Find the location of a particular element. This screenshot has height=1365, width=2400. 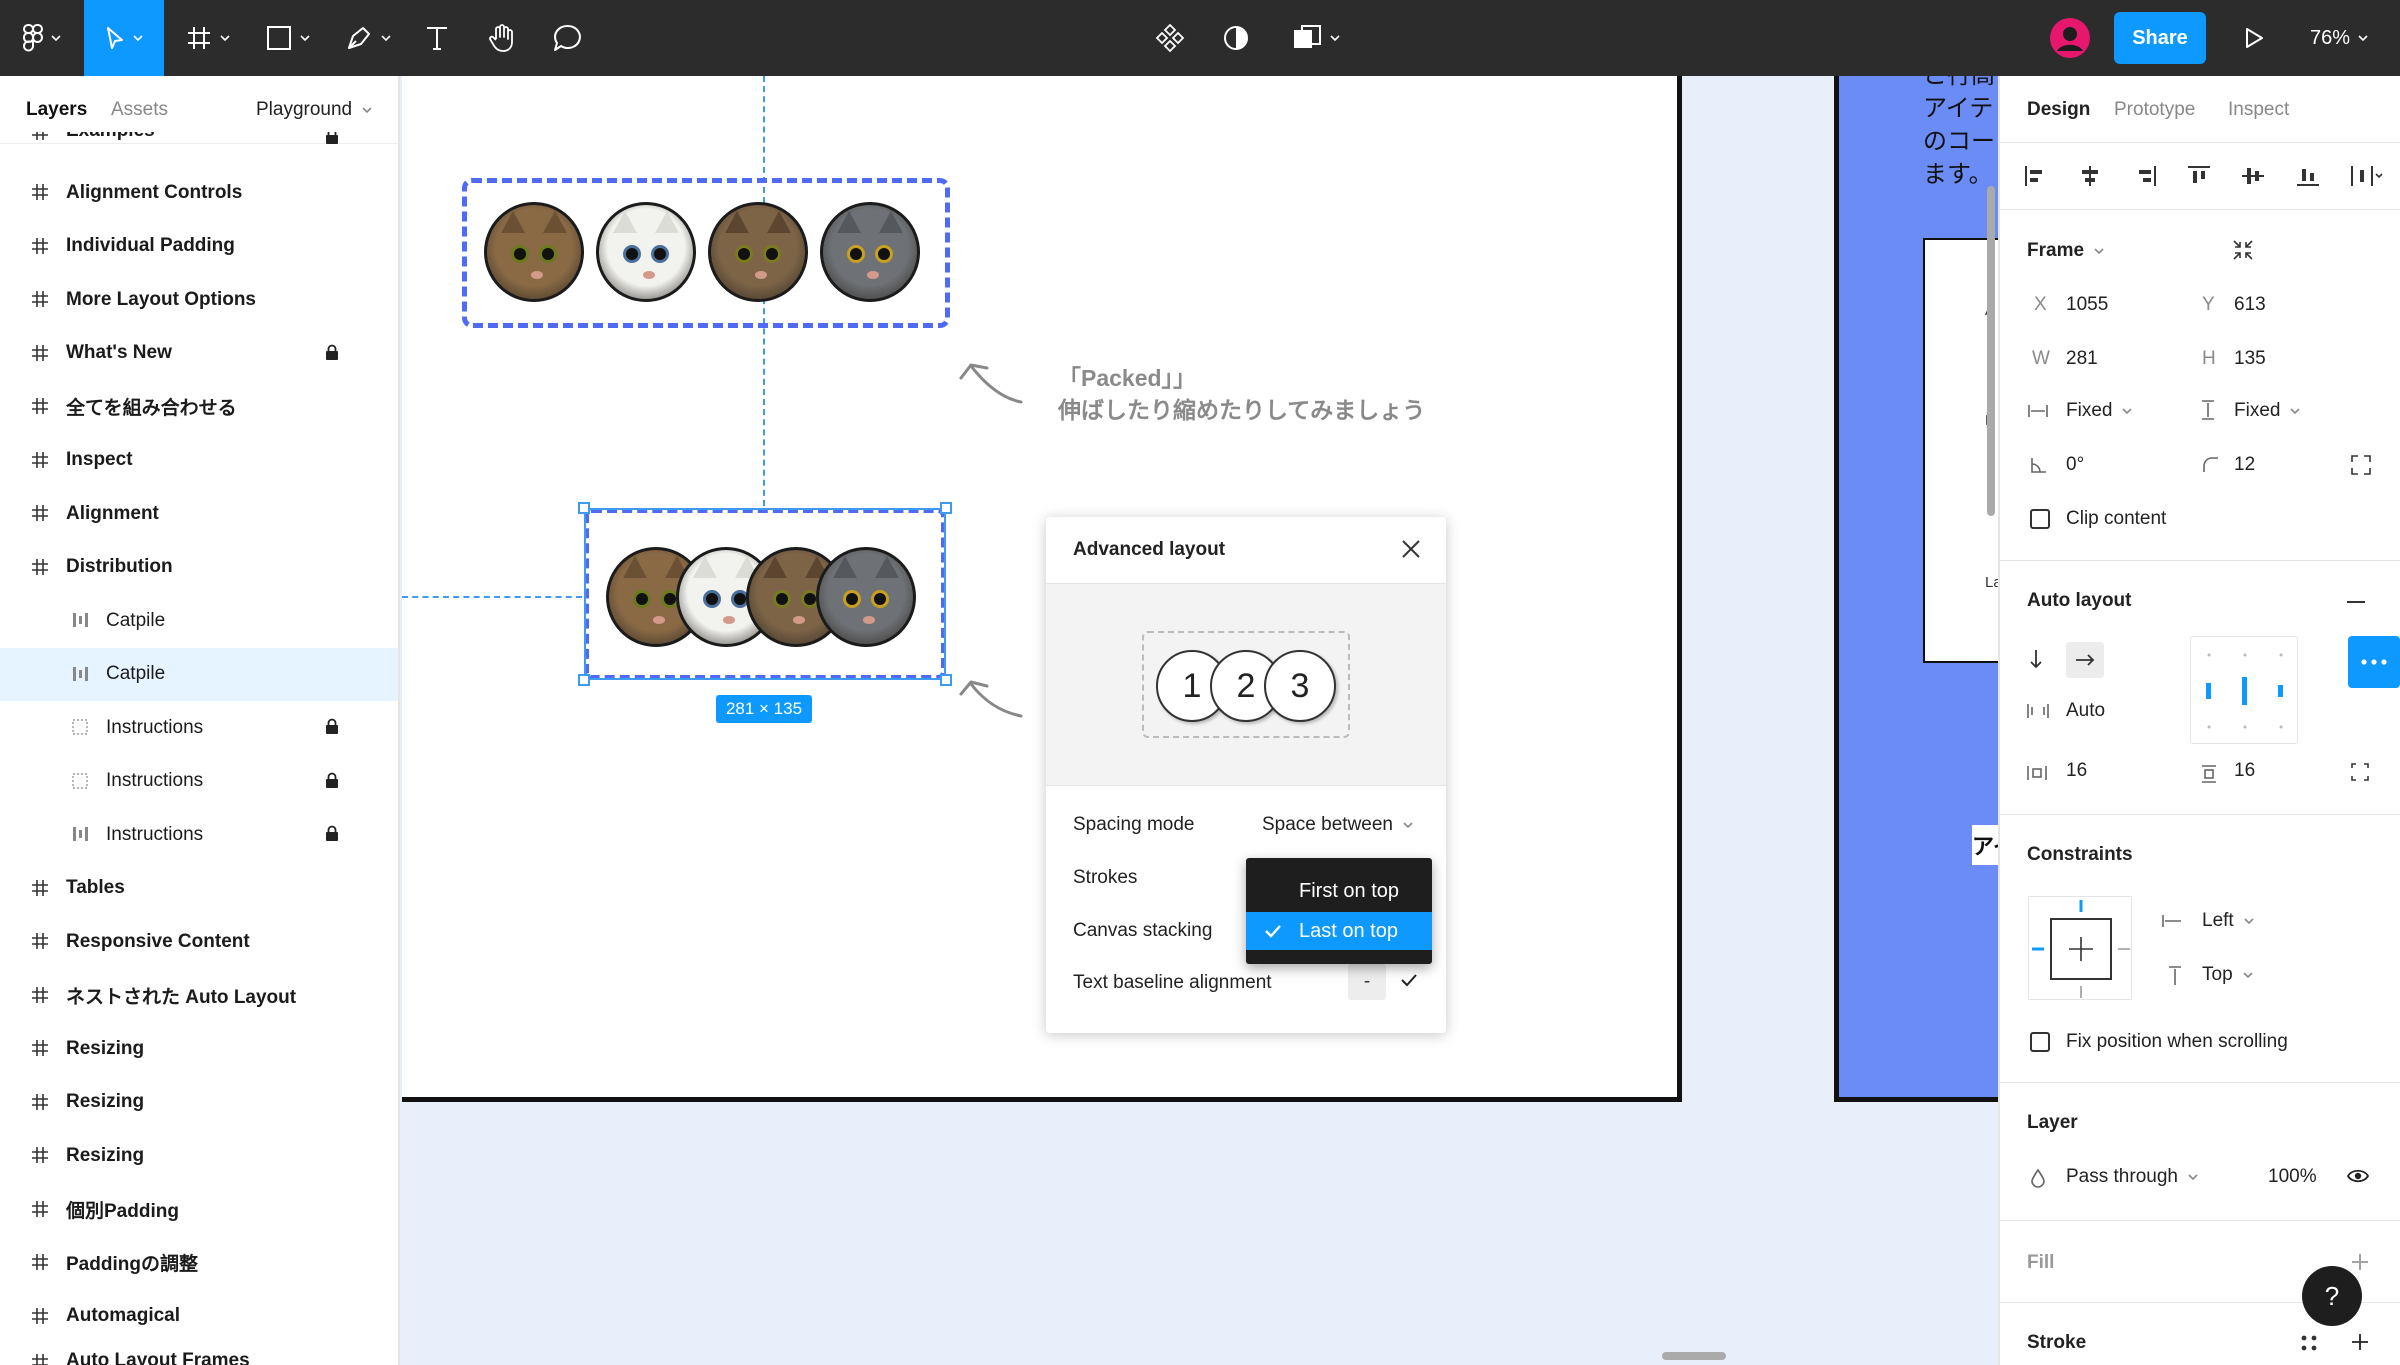

eye-icon is located at coordinates (2358, 1176).